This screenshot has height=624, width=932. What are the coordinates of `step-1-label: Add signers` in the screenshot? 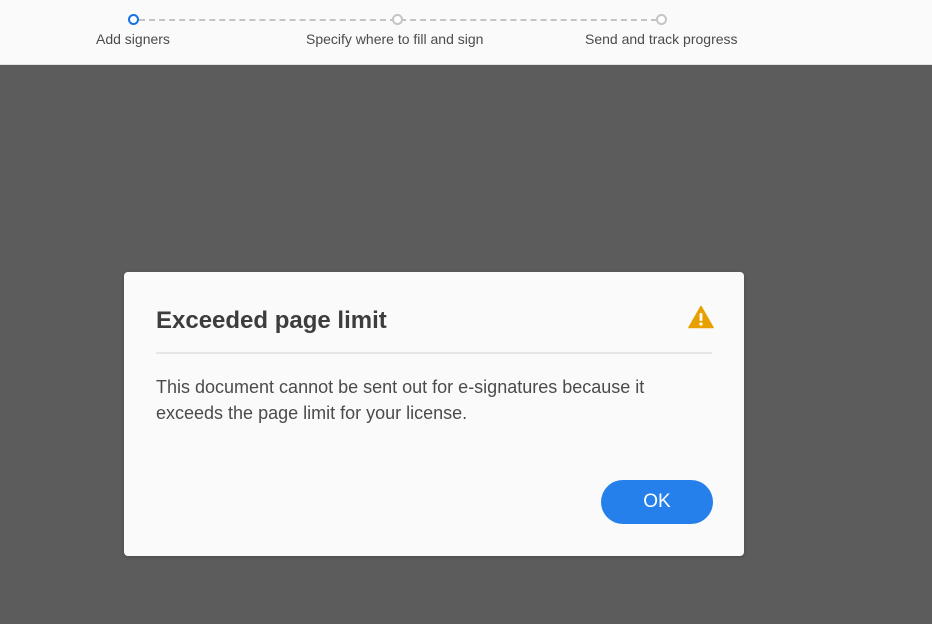 It's located at (133, 39).